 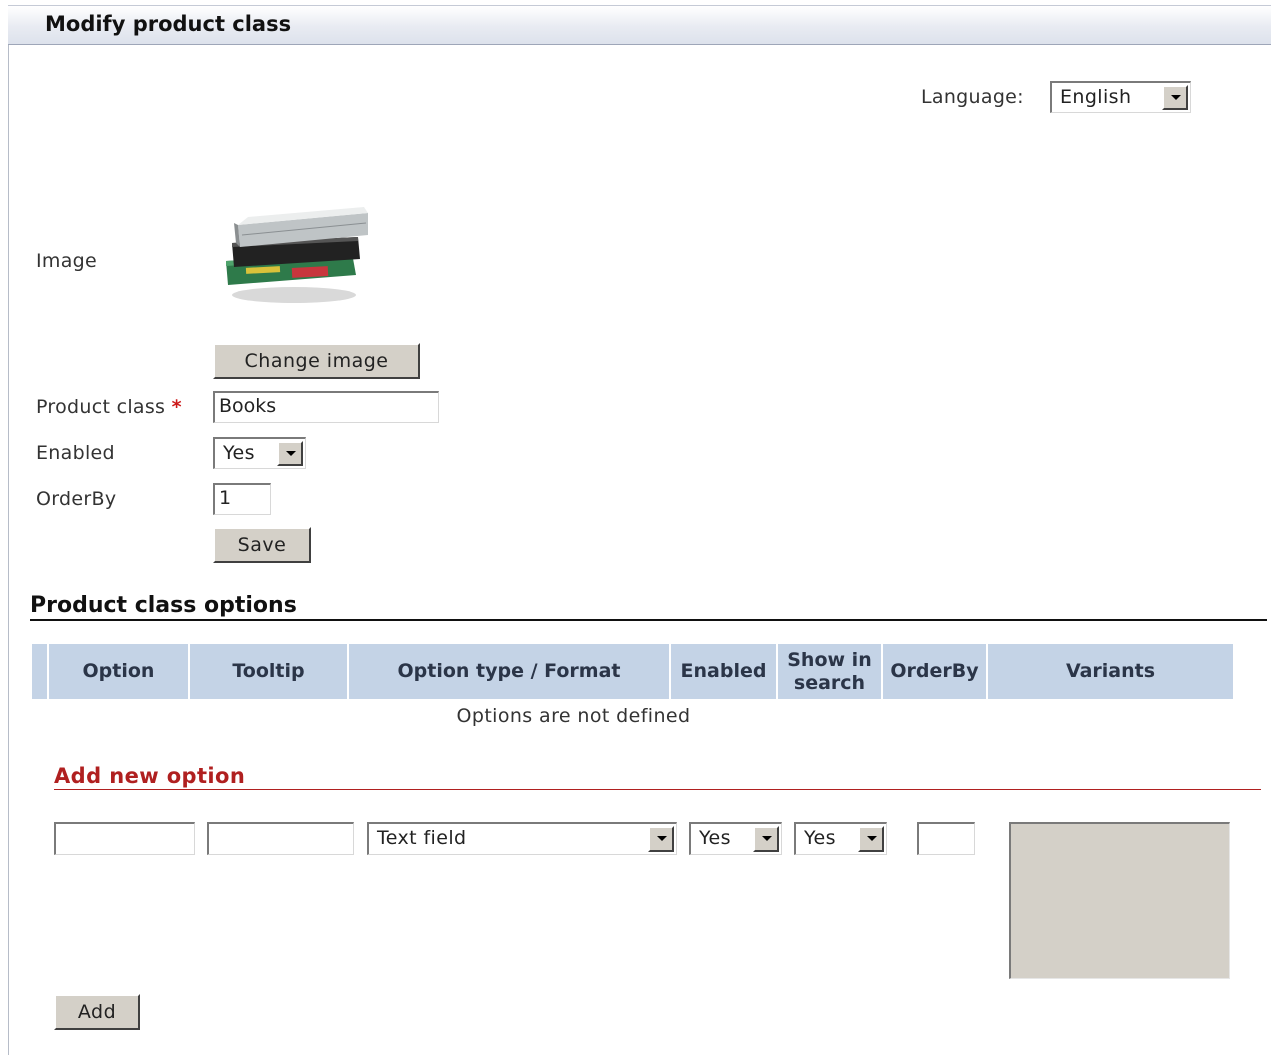 What do you see at coordinates (715, 838) in the screenshot?
I see `new-option-enabled-value: Yes` at bounding box center [715, 838].